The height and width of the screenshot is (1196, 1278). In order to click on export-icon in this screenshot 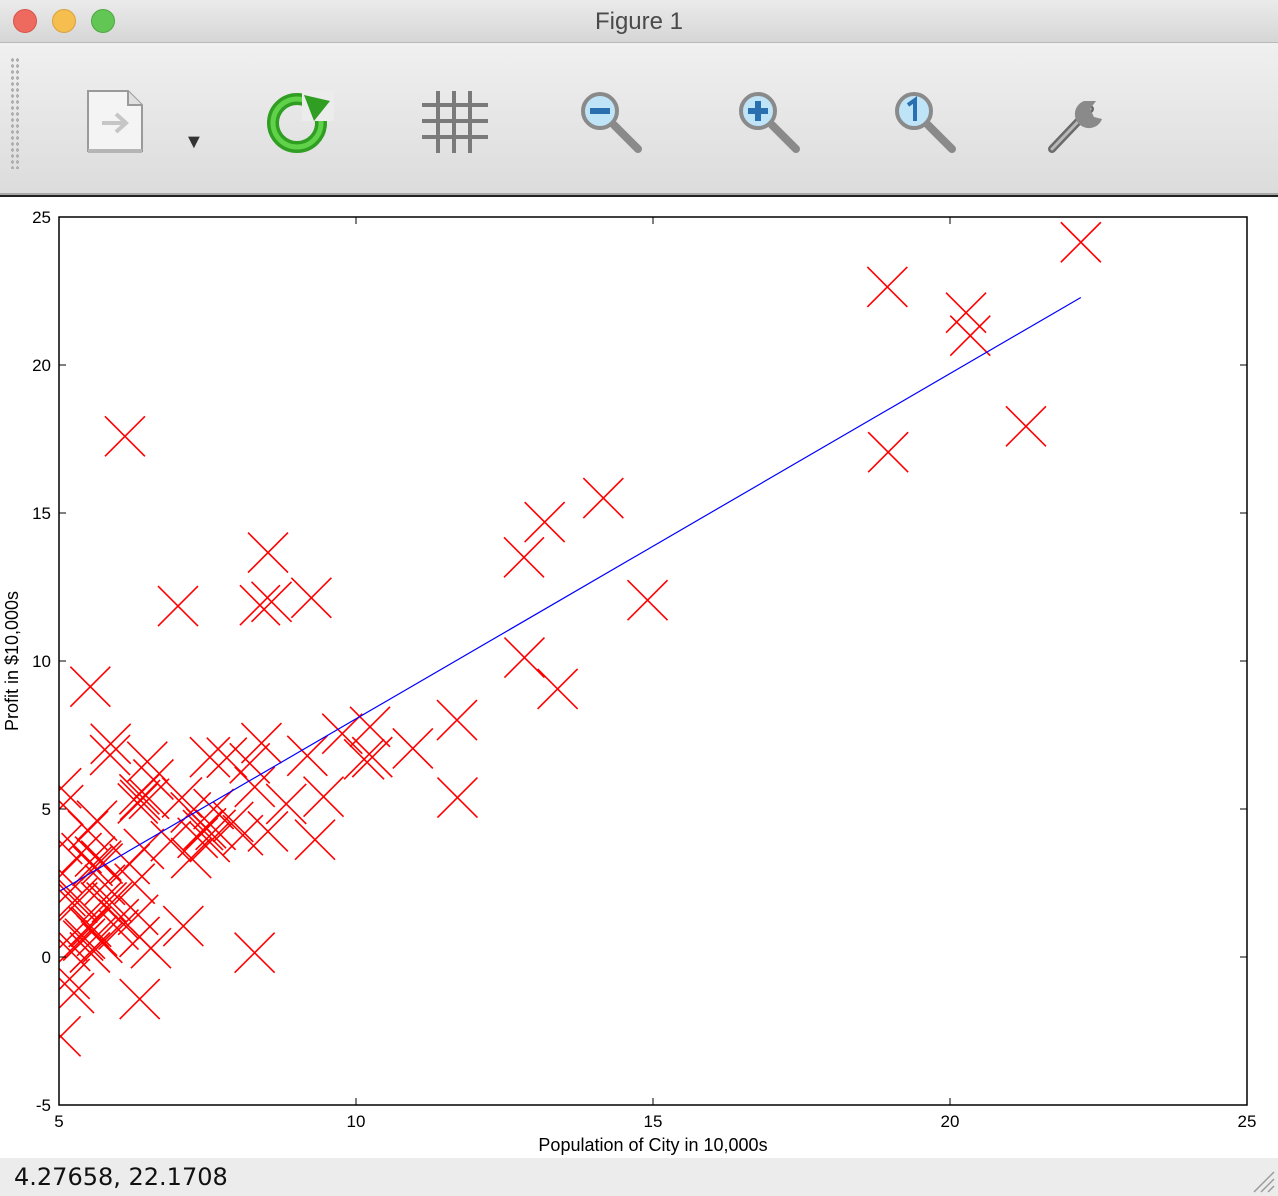, I will do `click(115, 121)`.